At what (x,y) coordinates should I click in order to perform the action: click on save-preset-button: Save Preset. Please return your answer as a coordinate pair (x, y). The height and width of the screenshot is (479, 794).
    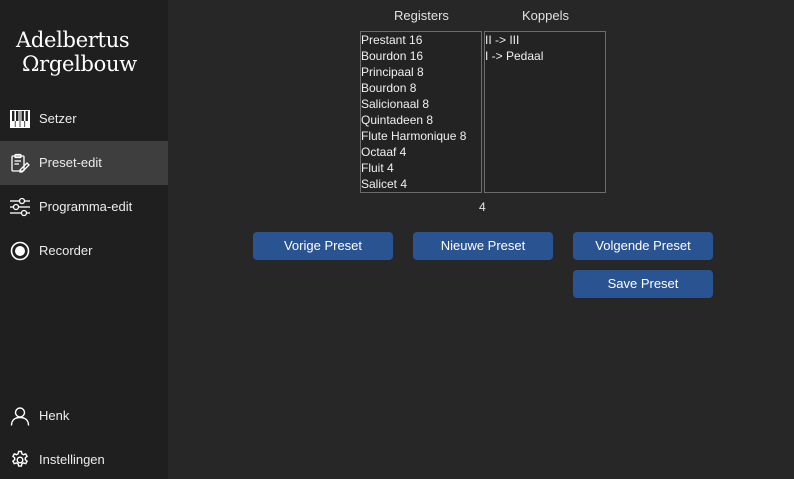
    Looking at the image, I should click on (643, 284).